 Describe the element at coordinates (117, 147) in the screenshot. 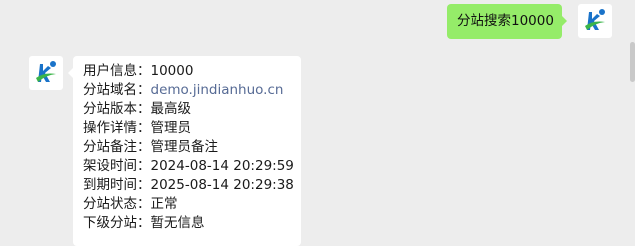

I see `info-label: 分站备注：` at that location.